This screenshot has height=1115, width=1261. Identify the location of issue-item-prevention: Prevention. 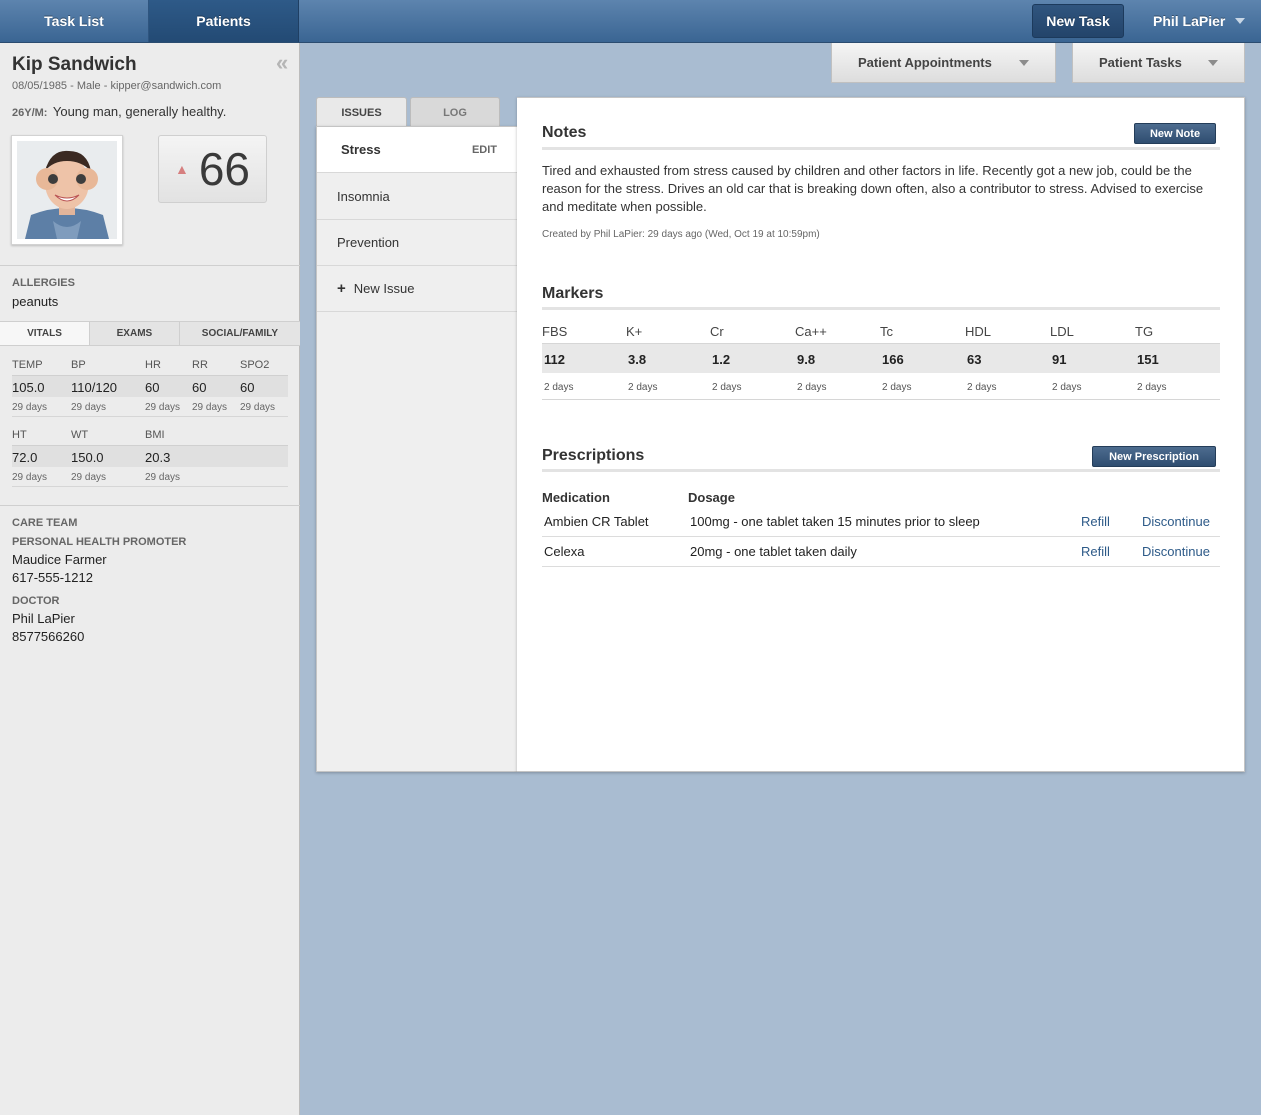
(417, 243).